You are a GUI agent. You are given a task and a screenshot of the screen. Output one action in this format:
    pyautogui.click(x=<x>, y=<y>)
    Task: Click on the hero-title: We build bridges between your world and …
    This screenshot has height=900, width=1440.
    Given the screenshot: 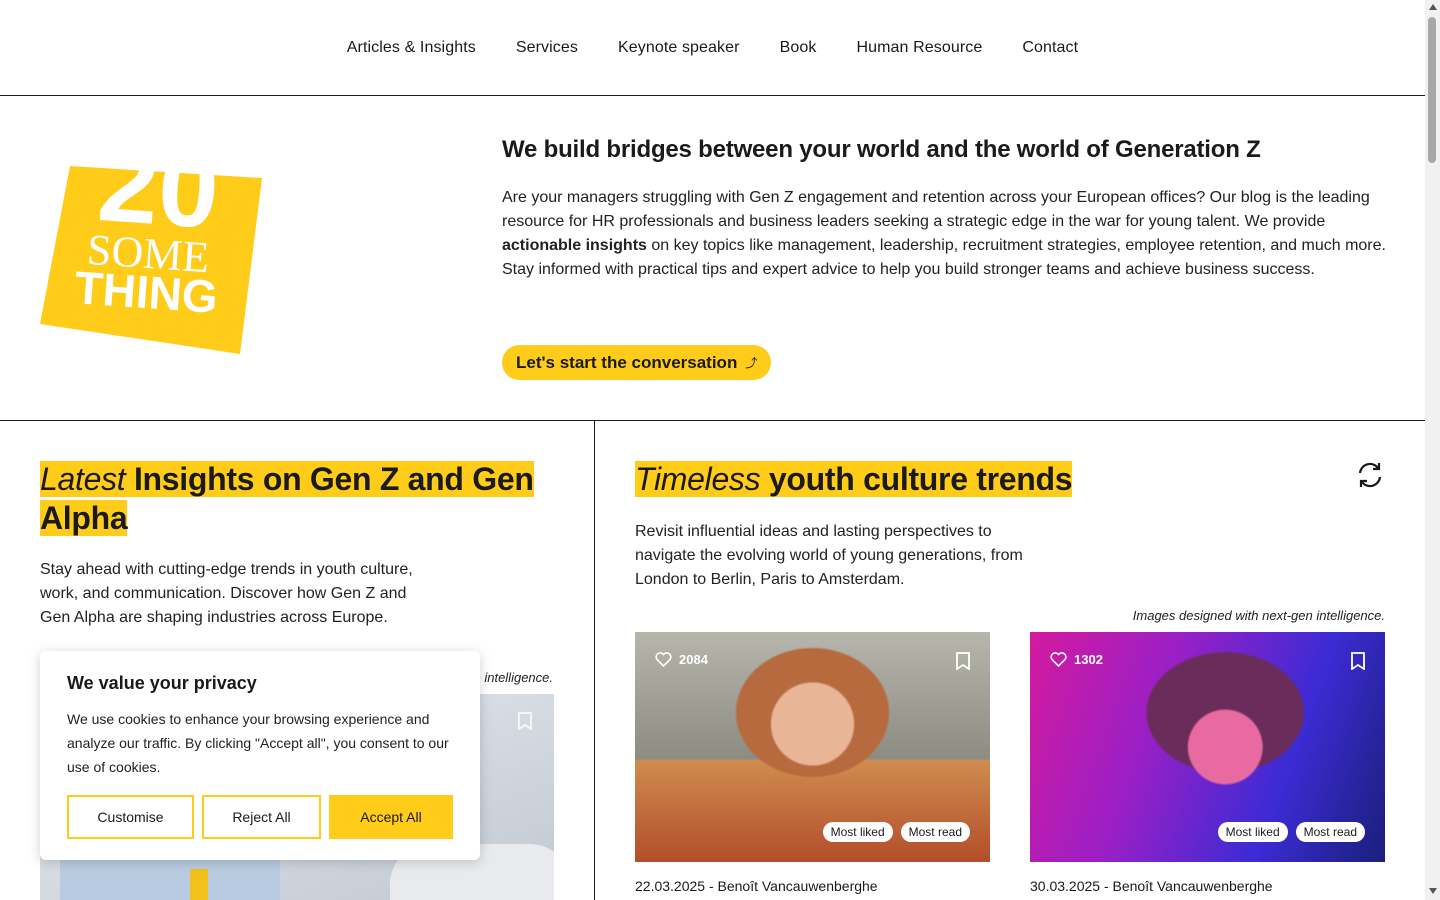 What is the action you would take?
    pyautogui.click(x=881, y=149)
    